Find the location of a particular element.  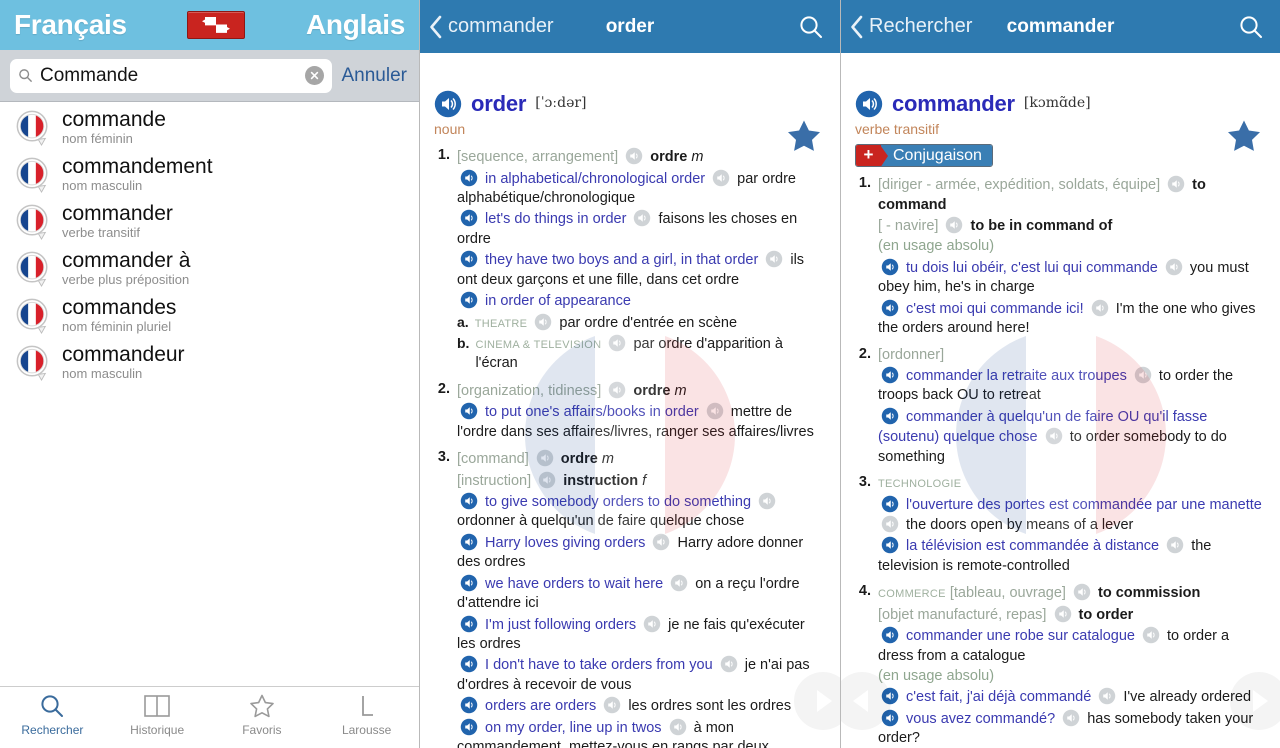

search-input-value: Commande is located at coordinates (89, 75).